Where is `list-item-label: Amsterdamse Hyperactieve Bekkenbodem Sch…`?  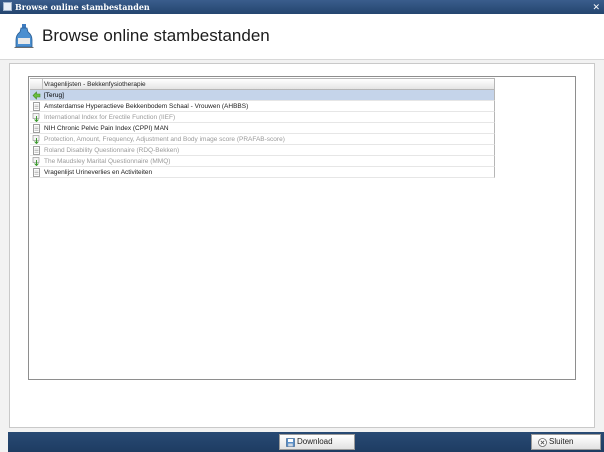
list-item-label: Amsterdamse Hyperactieve Bekkenbodem Sch… is located at coordinates (146, 106).